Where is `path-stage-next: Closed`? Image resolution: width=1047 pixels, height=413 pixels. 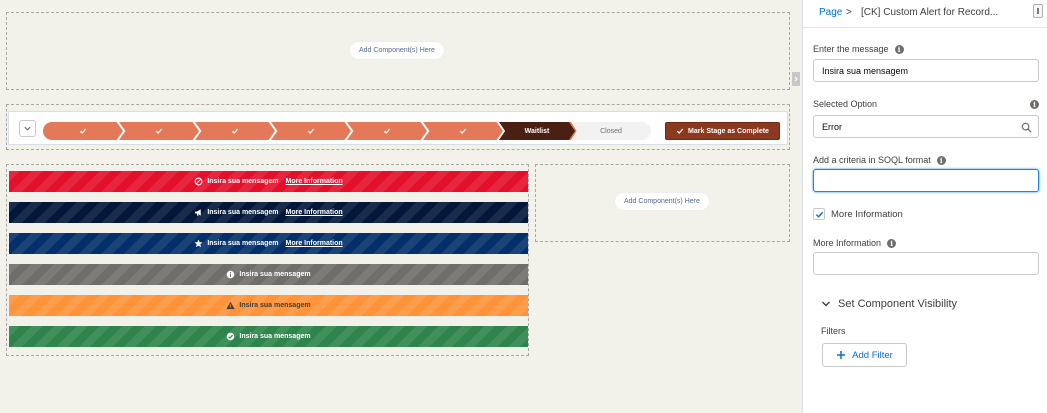 path-stage-next: Closed is located at coordinates (611, 131).